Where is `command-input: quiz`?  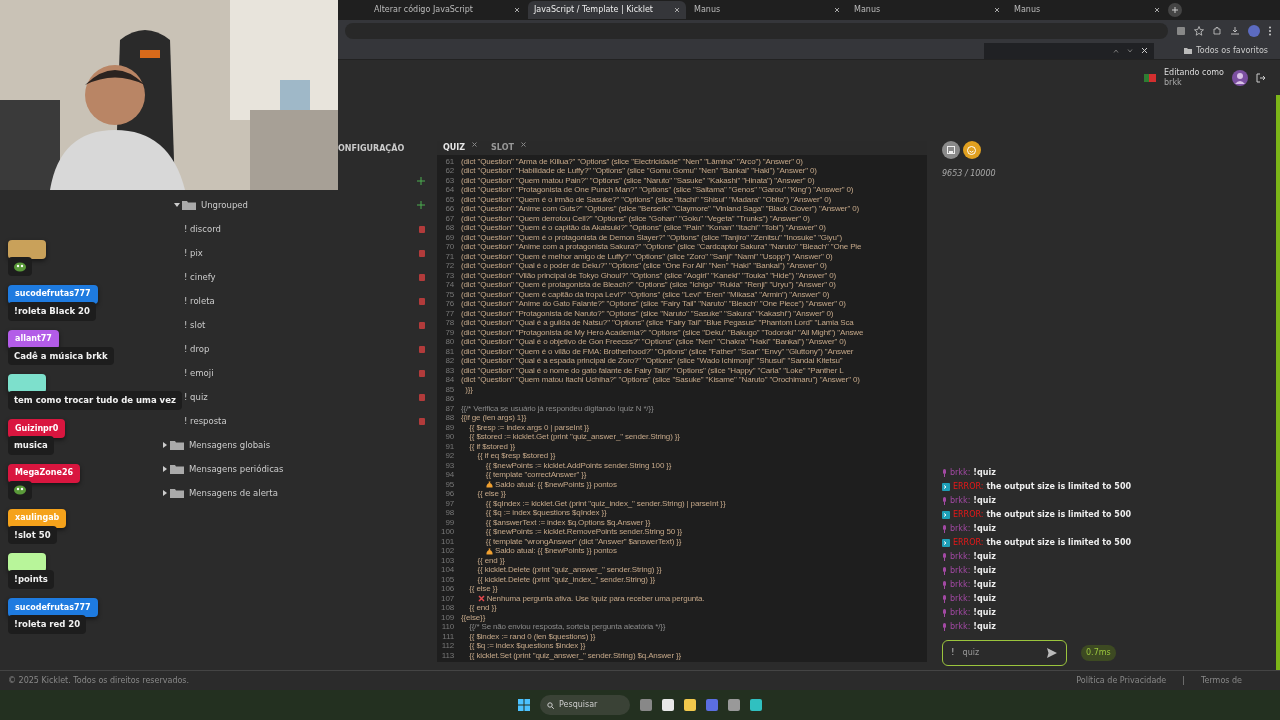 command-input: quiz is located at coordinates (1000, 653).